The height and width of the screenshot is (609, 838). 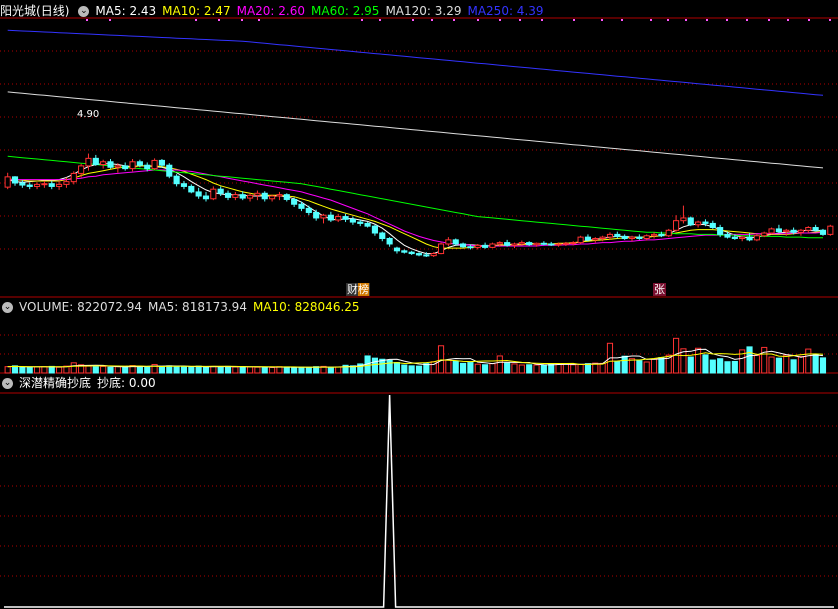 What do you see at coordinates (358, 289) in the screenshot?
I see `event-tag-finance: 财榜` at bounding box center [358, 289].